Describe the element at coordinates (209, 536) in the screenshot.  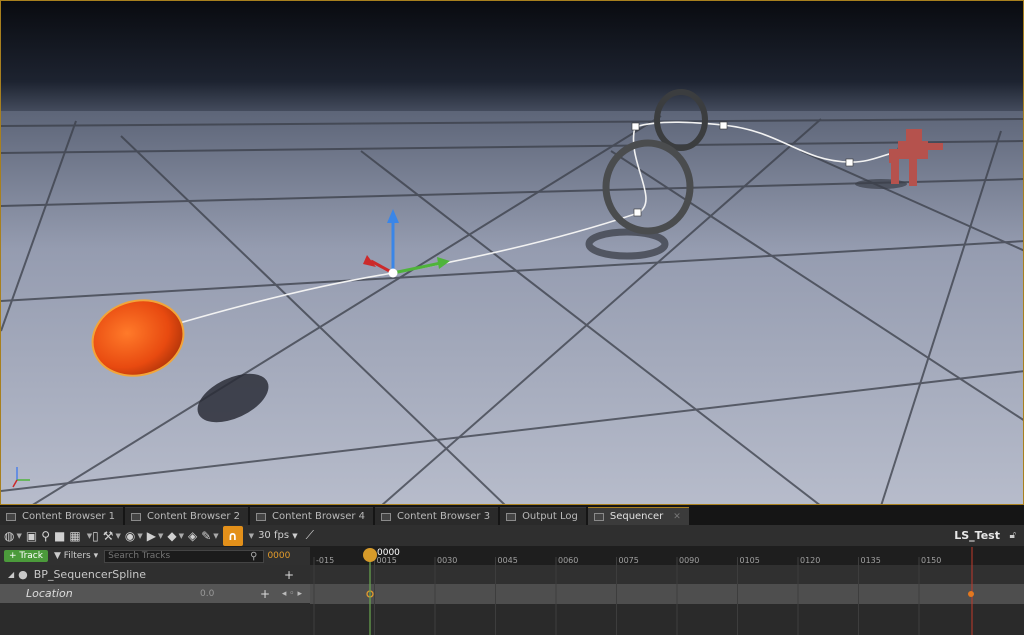
I see `brush-icon: ✎ ▼` at that location.